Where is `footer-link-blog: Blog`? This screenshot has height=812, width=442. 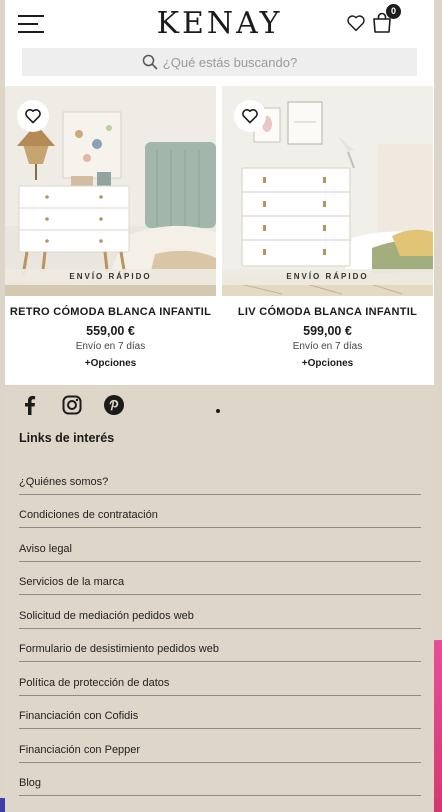
footer-link-blog: Blog is located at coordinates (220, 779).